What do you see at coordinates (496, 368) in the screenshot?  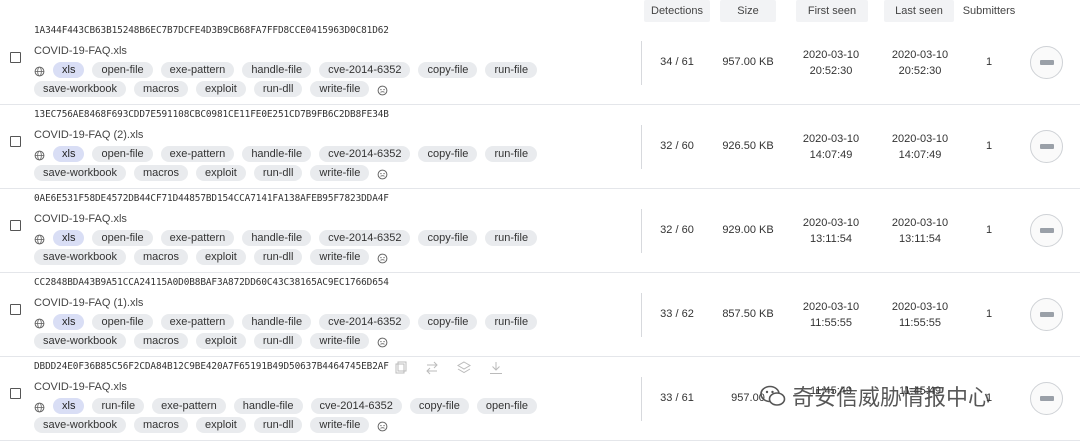 I see `download-icon` at bounding box center [496, 368].